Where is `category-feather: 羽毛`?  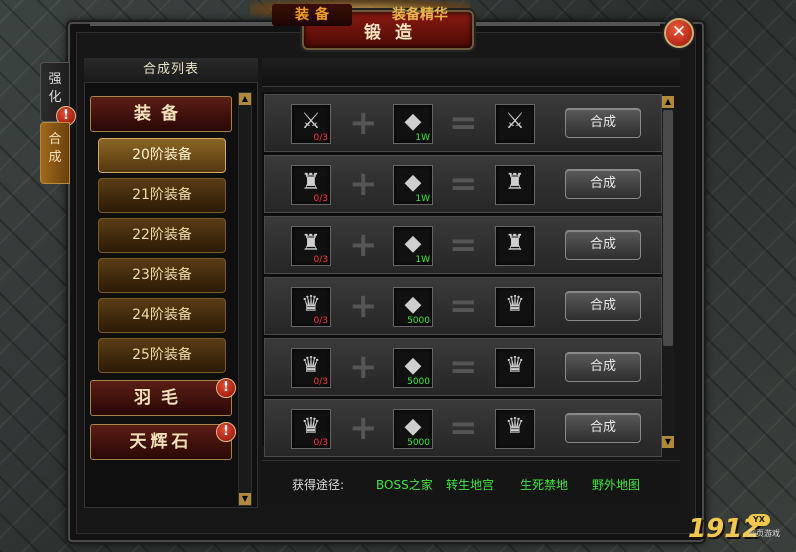
category-feather: 羽毛 is located at coordinates (161, 398).